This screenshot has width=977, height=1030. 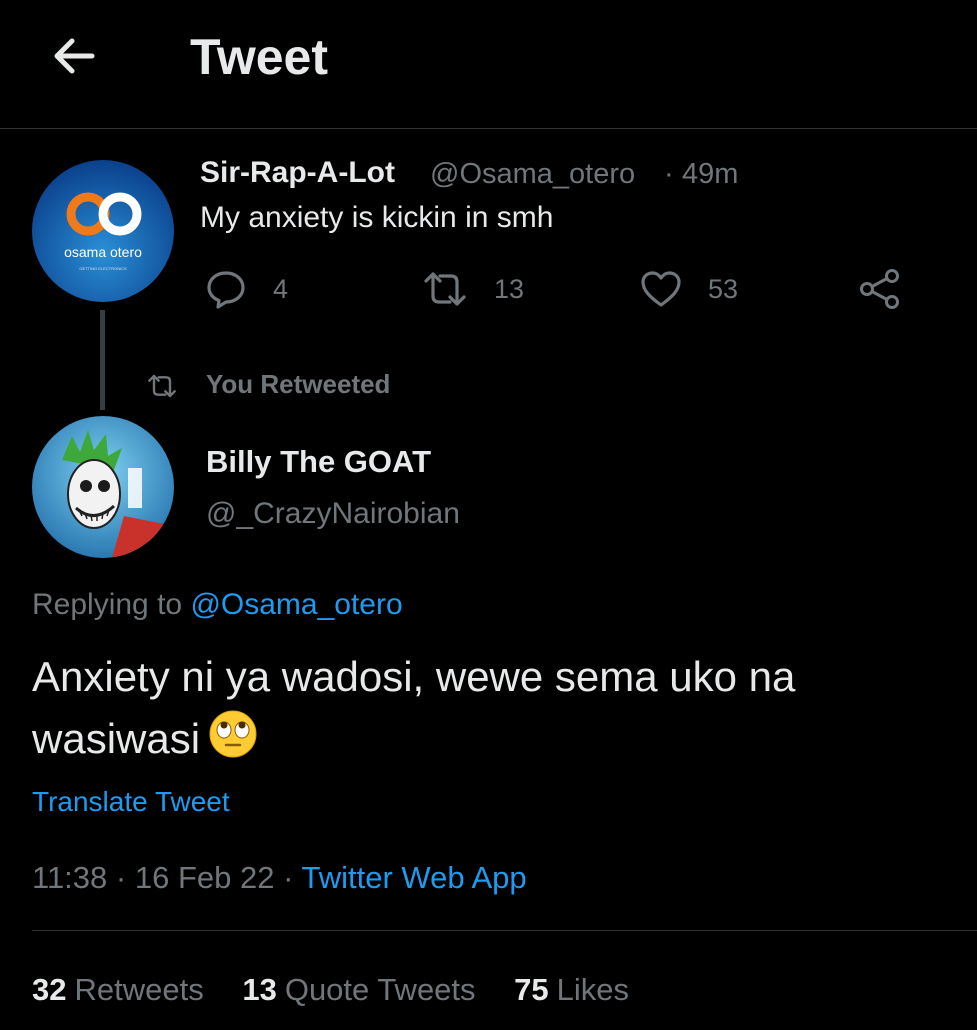 What do you see at coordinates (531, 989) in the screenshot?
I see `likes-count: 75` at bounding box center [531, 989].